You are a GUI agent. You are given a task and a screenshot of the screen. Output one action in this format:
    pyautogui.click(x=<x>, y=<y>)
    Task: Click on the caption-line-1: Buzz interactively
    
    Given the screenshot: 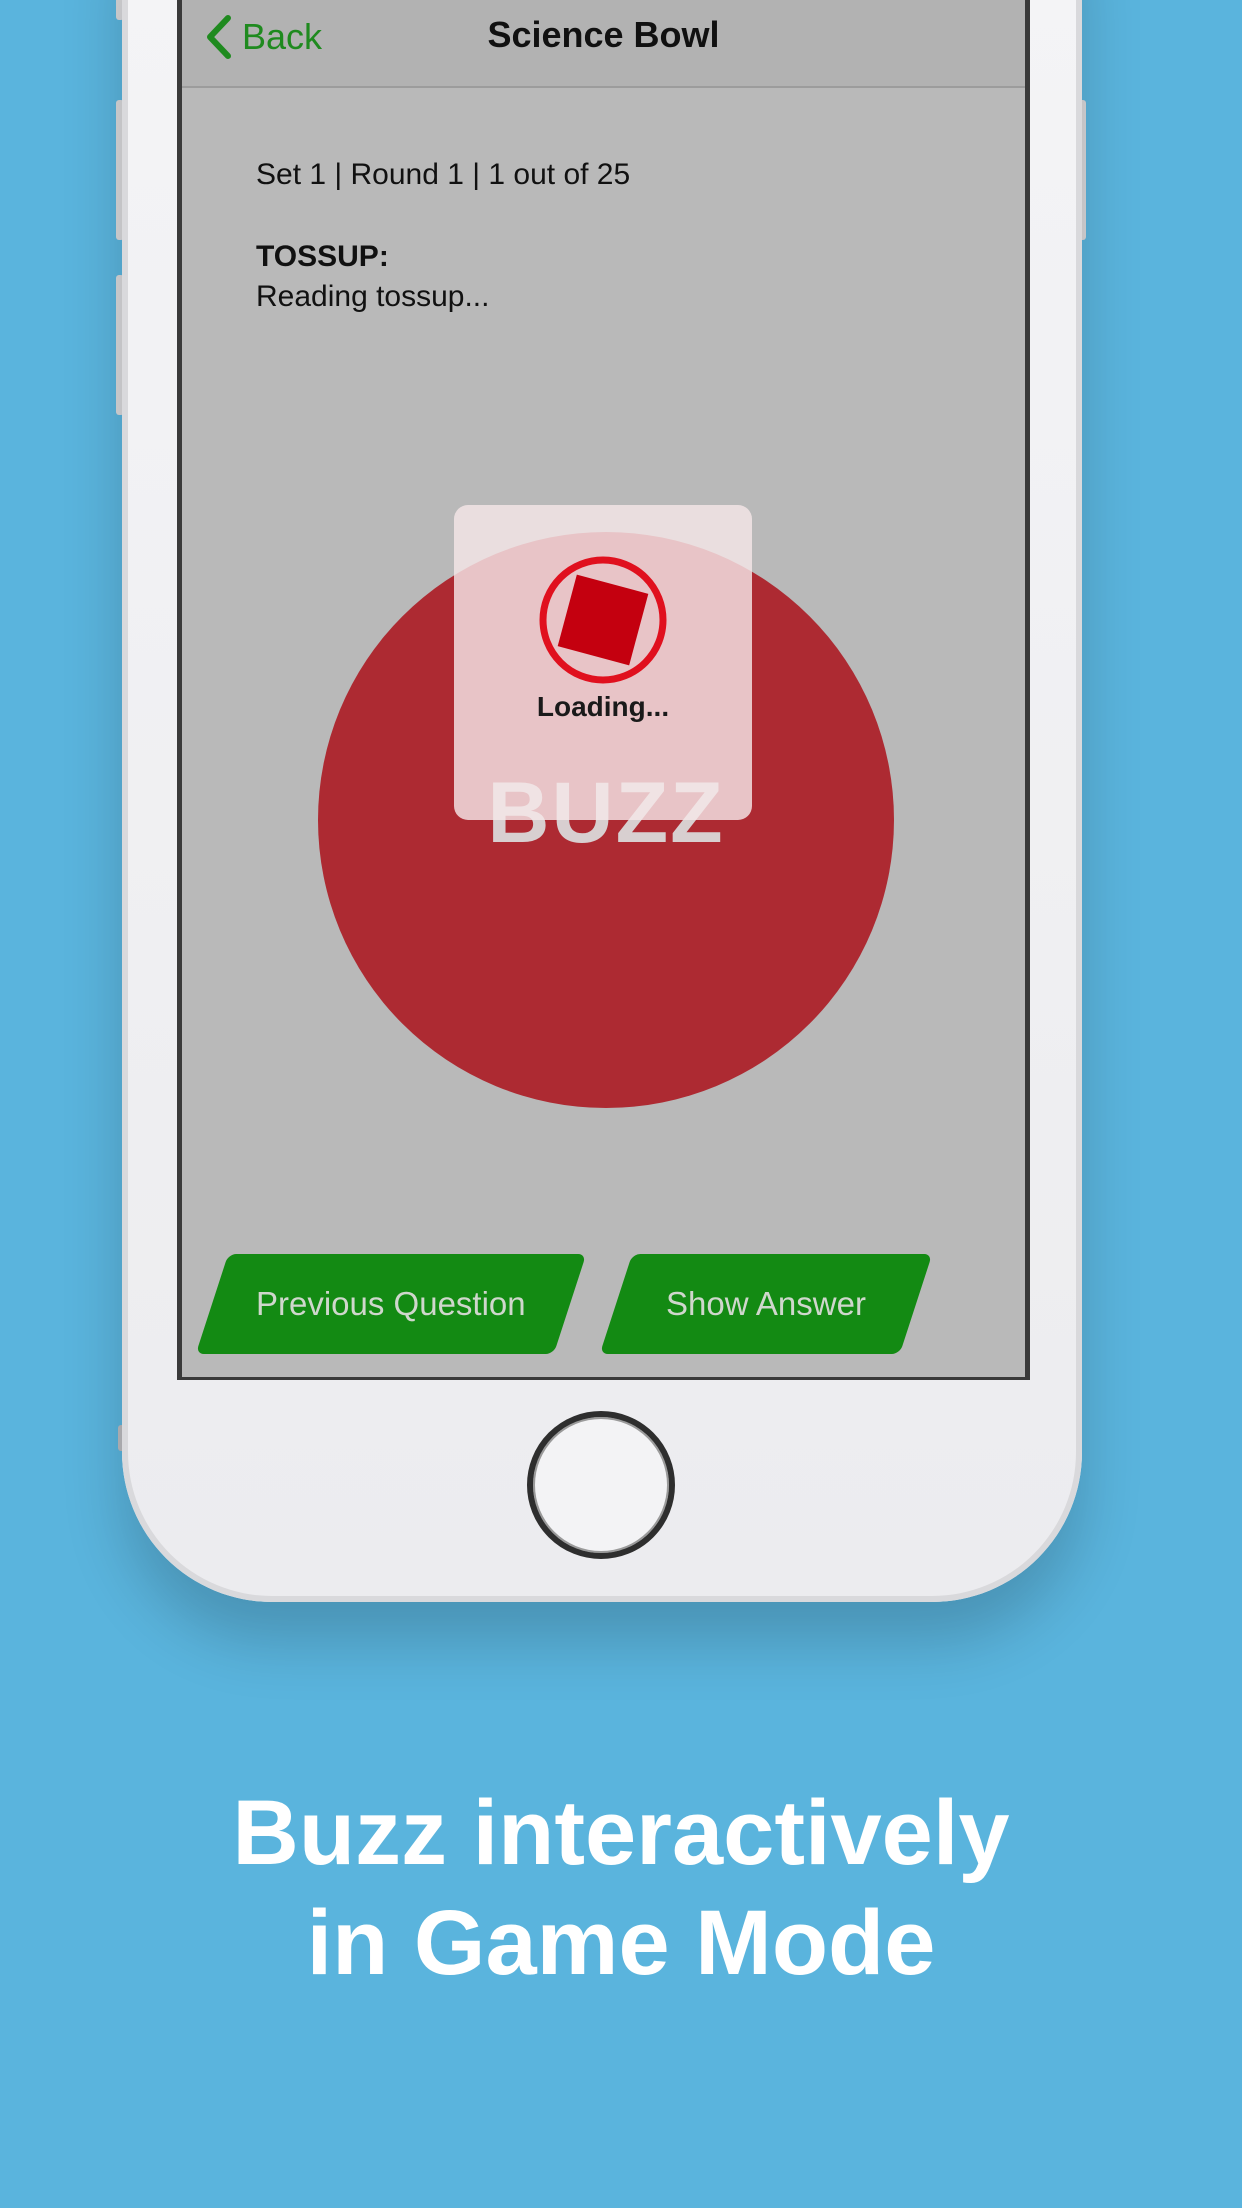 What is the action you would take?
    pyautogui.click(x=621, y=1833)
    